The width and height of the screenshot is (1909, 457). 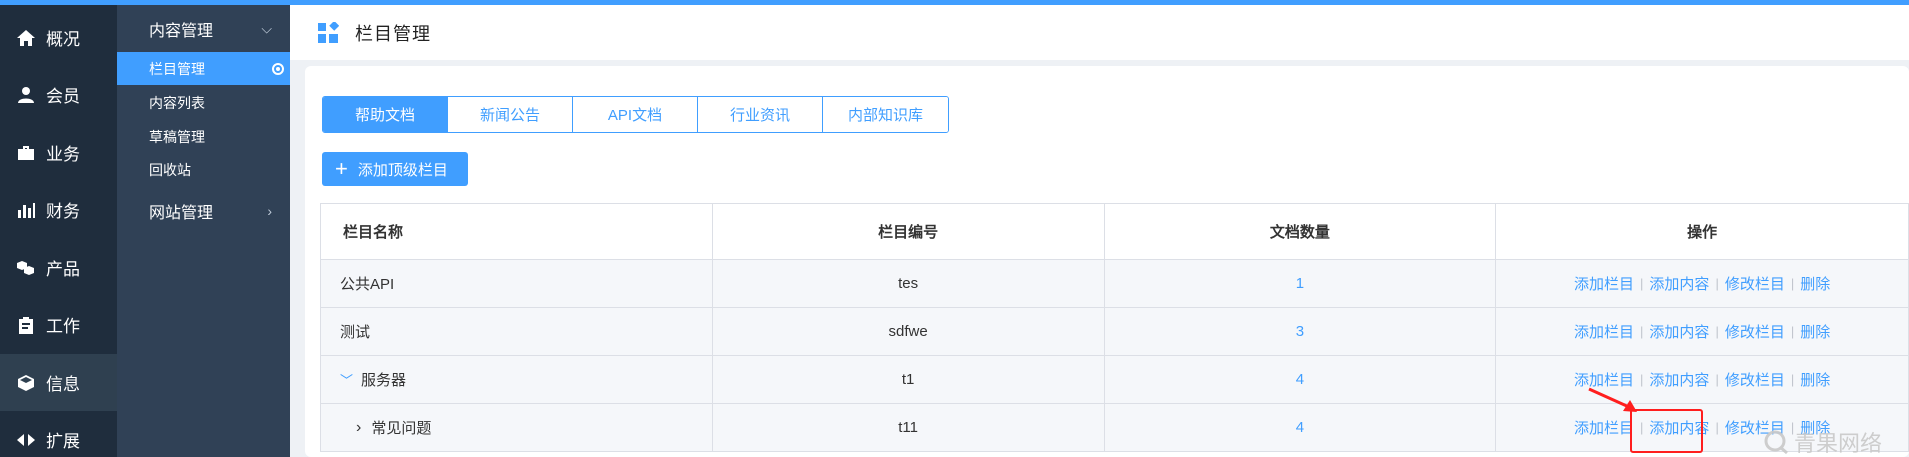 What do you see at coordinates (58, 94) in the screenshot?
I see `nav-item-member: 会员` at bounding box center [58, 94].